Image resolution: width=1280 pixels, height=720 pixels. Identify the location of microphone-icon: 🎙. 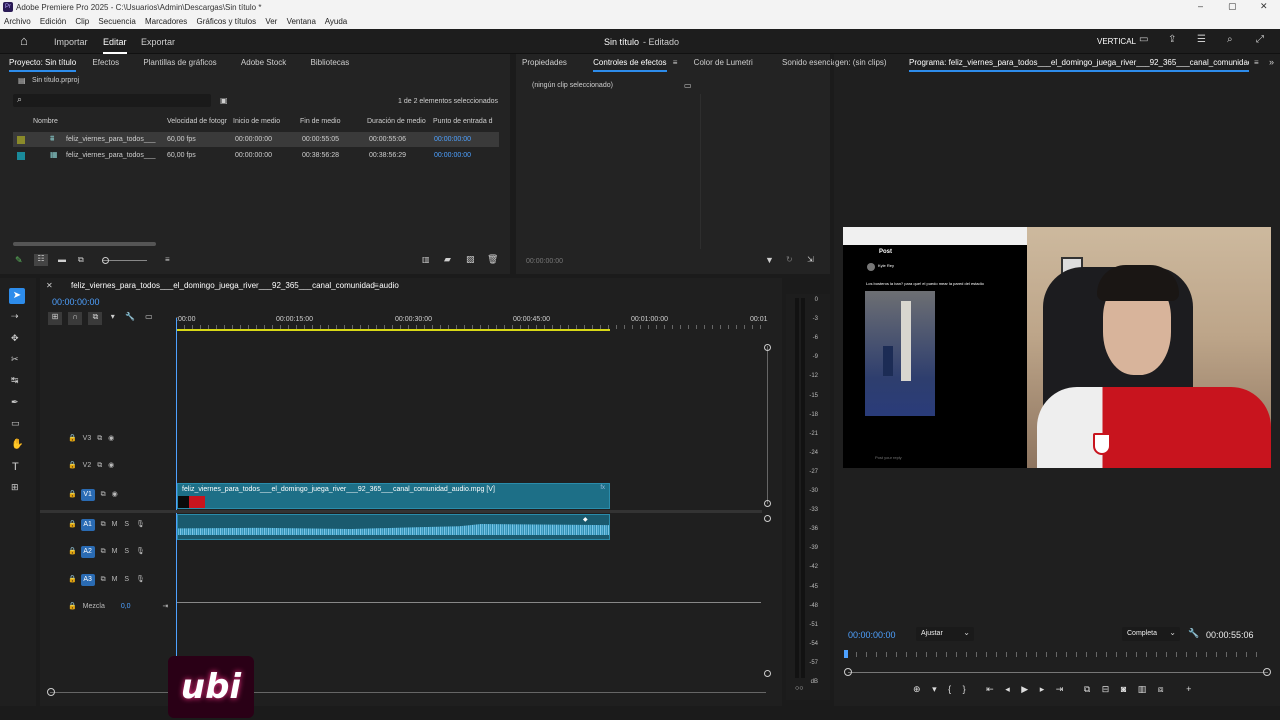
(140, 524).